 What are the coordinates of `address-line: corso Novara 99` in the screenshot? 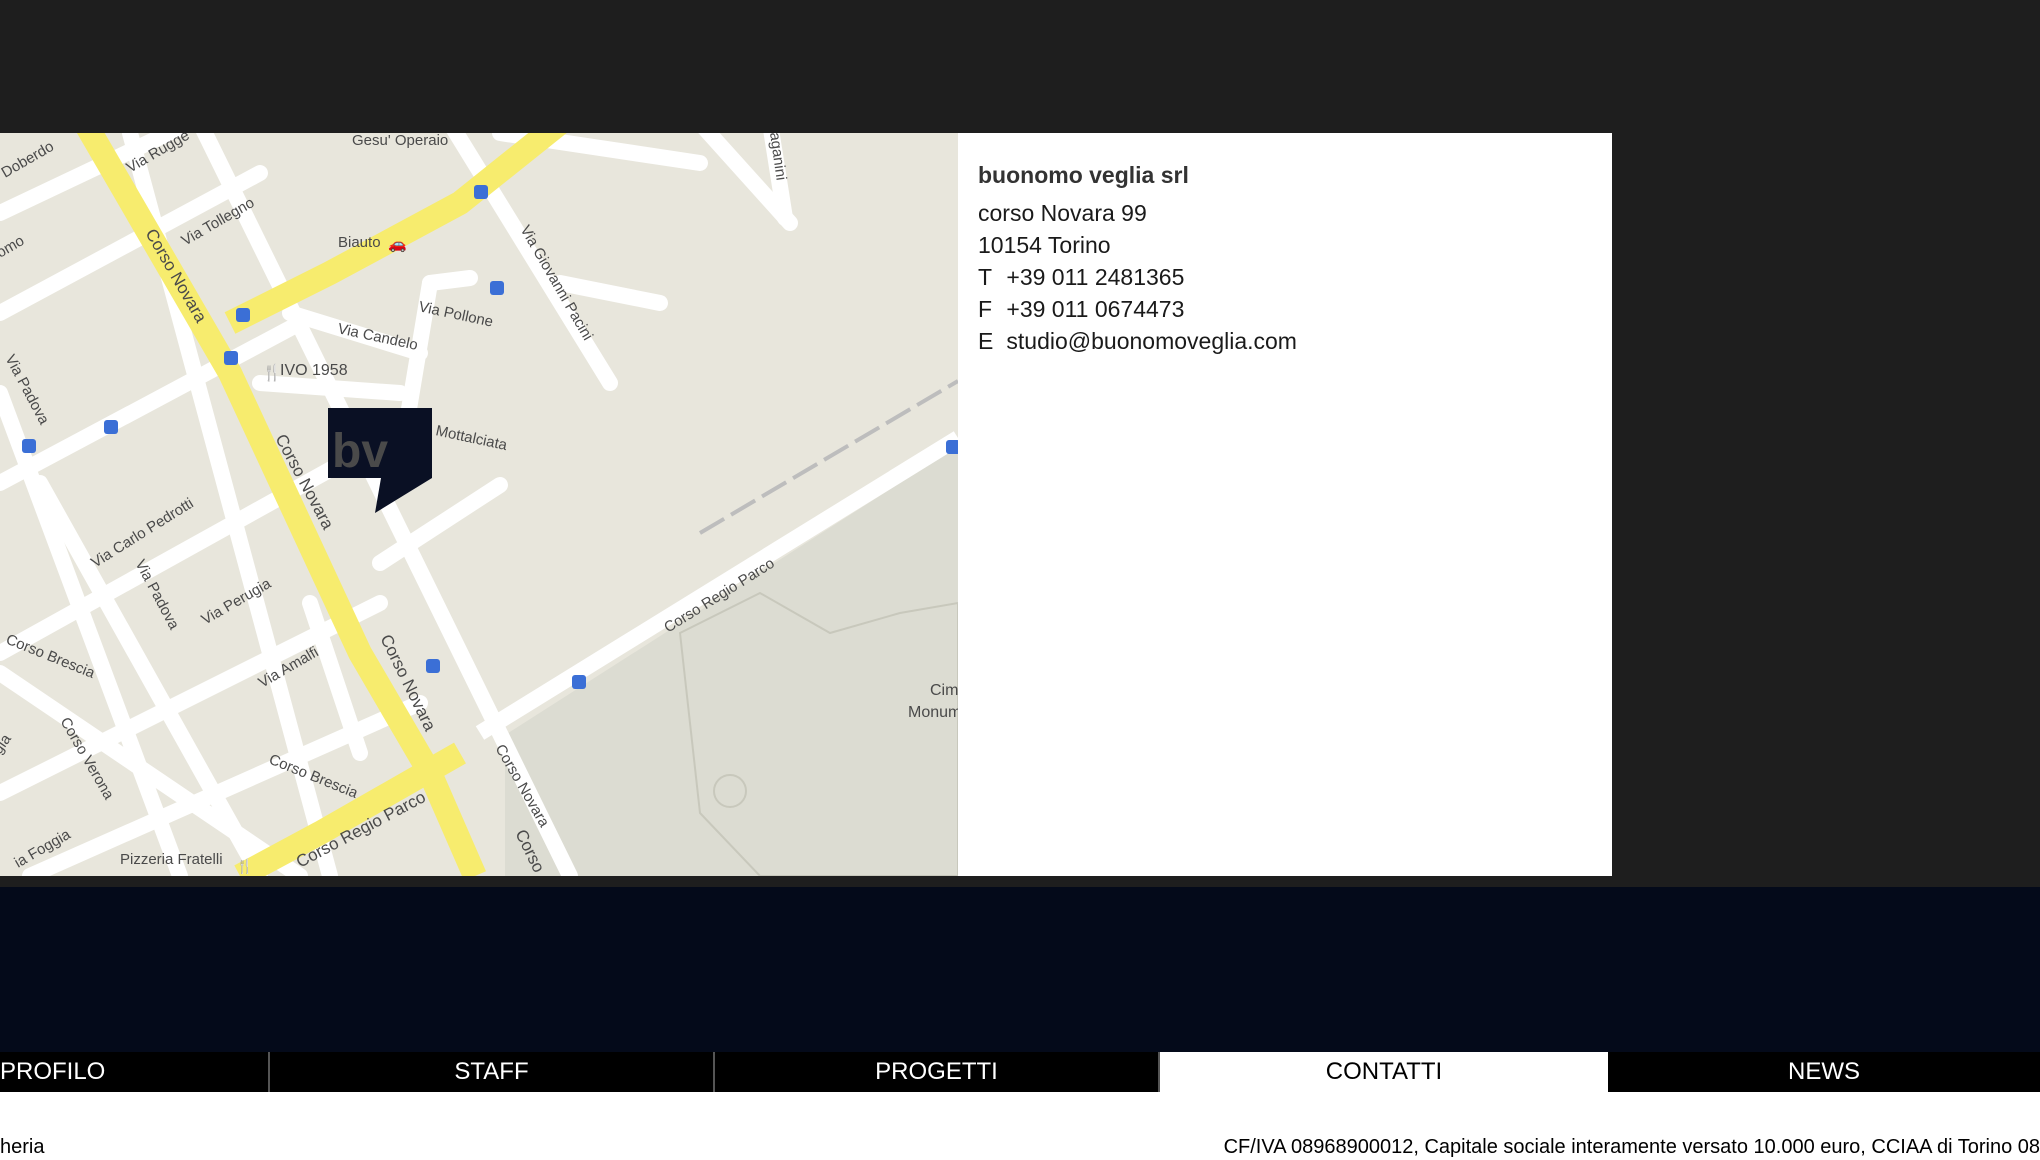 It's located at (1062, 213).